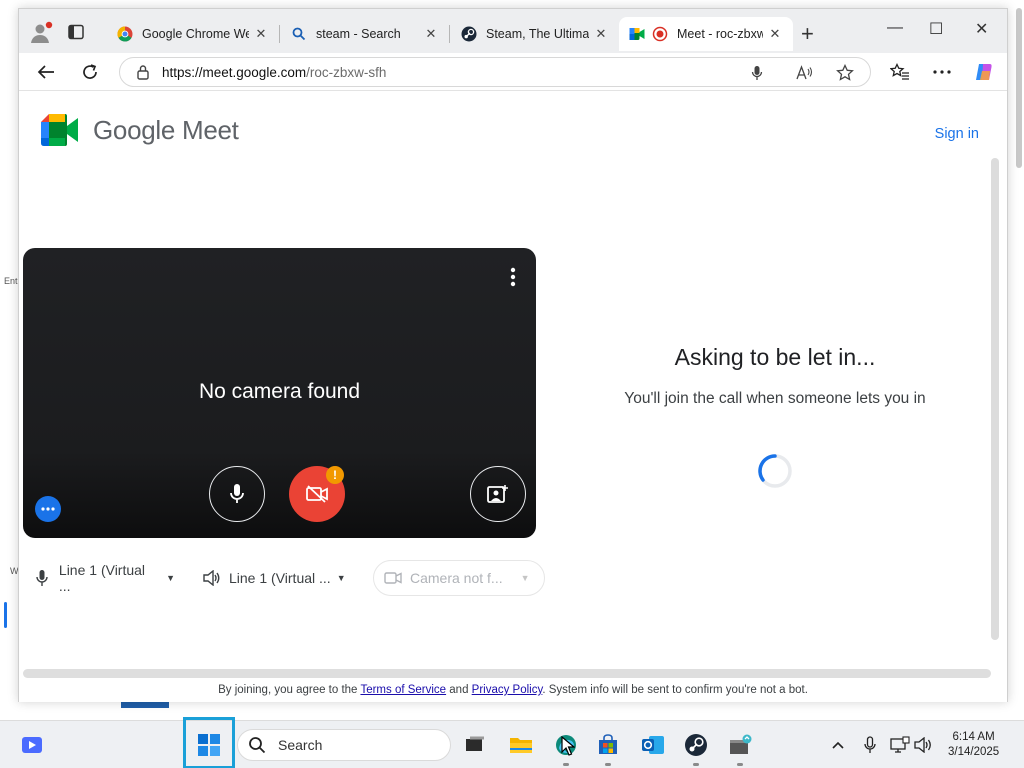 Image resolution: width=1024 pixels, height=768 pixels. What do you see at coordinates (936, 29) in the screenshot?
I see `maximize-button: ☐` at bounding box center [936, 29].